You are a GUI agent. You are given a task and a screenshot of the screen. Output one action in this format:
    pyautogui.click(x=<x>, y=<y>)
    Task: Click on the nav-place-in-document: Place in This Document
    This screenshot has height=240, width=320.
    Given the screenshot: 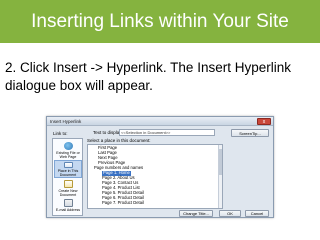 What is the action you would take?
    pyautogui.click(x=68, y=169)
    